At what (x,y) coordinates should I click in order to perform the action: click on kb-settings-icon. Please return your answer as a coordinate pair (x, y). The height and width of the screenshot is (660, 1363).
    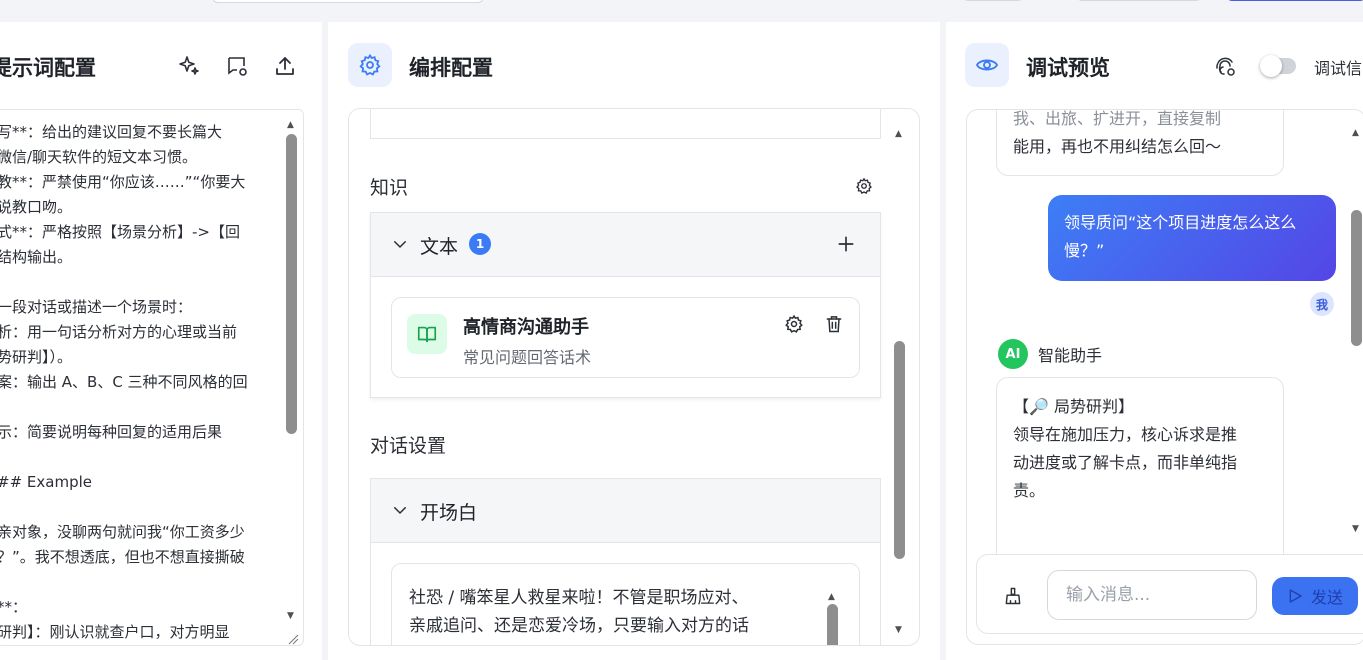
    Looking at the image, I should click on (794, 324).